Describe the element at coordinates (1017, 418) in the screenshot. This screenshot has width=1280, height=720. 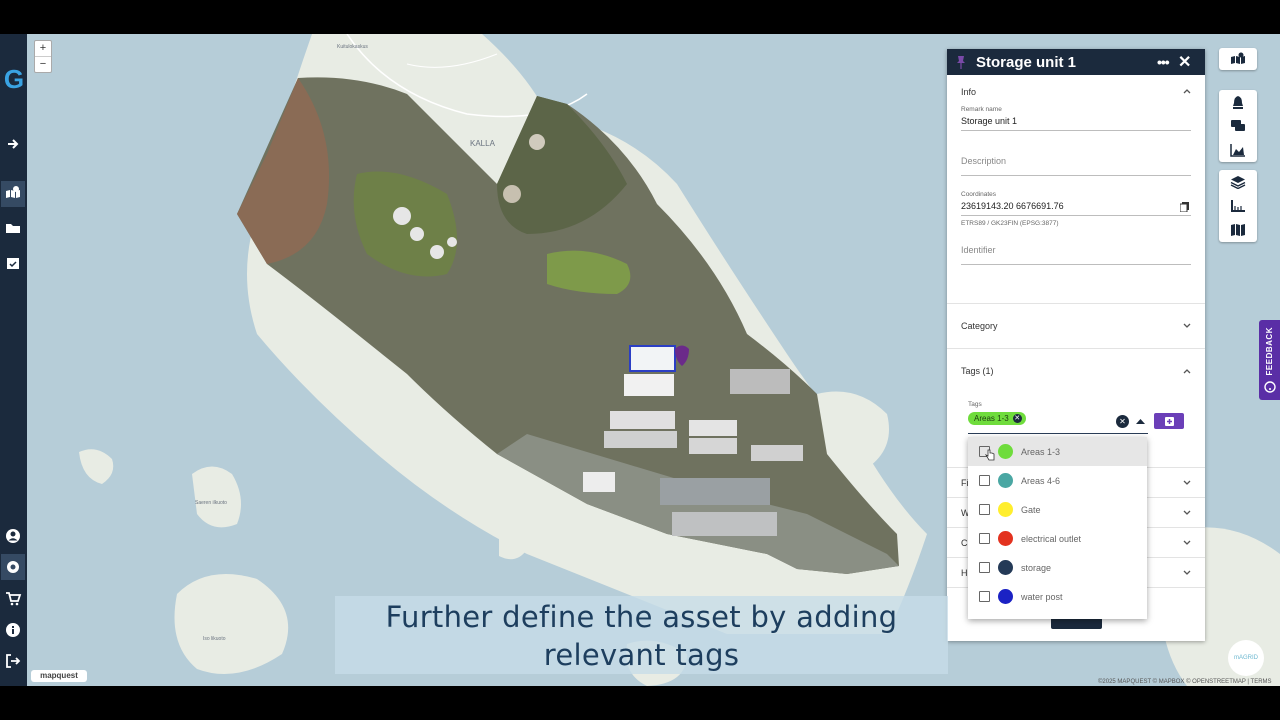
I see `remove-tag-icon: ✕` at that location.